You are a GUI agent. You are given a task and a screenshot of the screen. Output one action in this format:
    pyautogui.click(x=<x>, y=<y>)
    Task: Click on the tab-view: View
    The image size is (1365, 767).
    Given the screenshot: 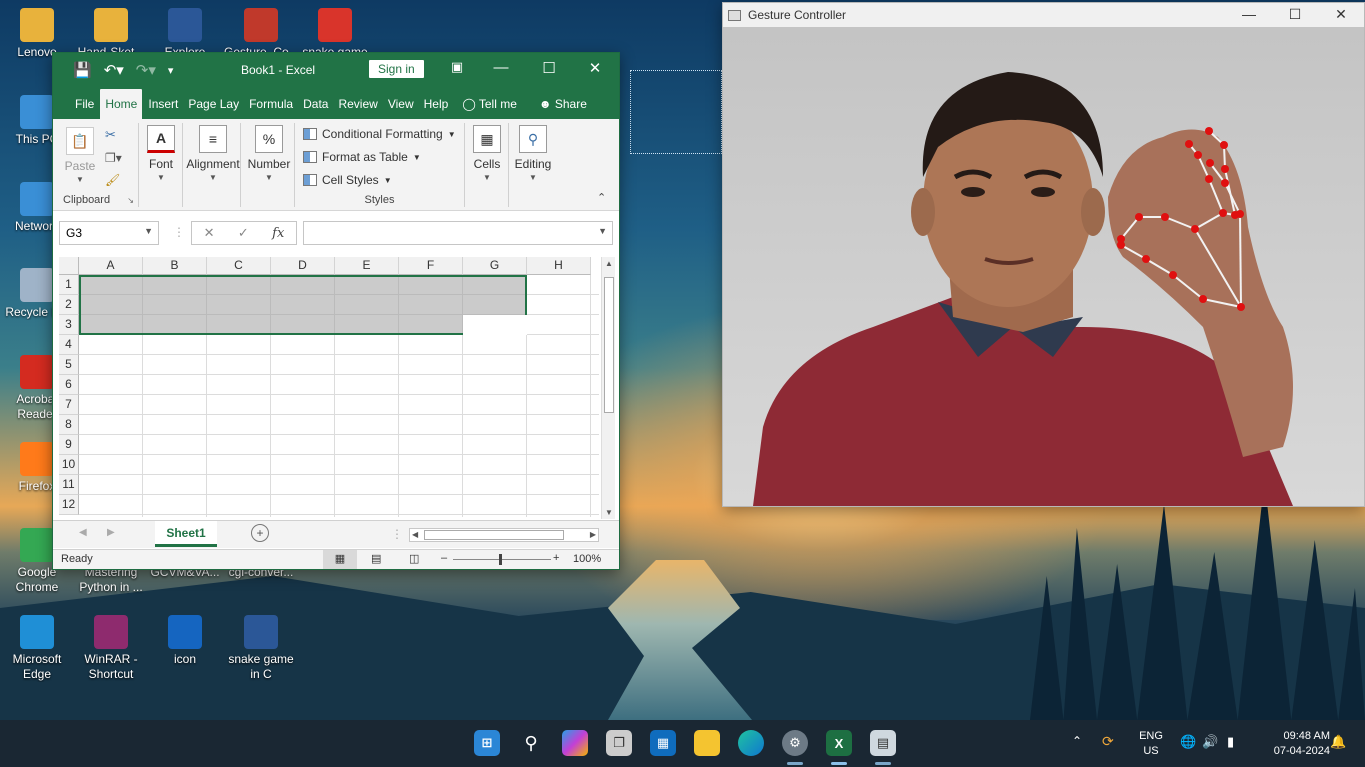 What is the action you would take?
    pyautogui.click(x=401, y=108)
    